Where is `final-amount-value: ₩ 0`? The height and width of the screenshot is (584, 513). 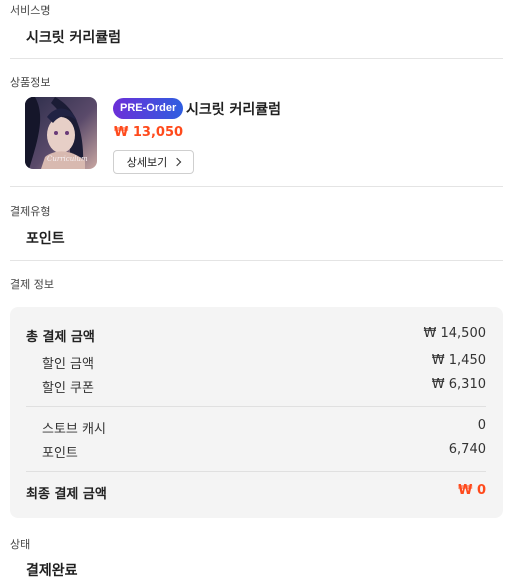 final-amount-value: ₩ 0 is located at coordinates (472, 490).